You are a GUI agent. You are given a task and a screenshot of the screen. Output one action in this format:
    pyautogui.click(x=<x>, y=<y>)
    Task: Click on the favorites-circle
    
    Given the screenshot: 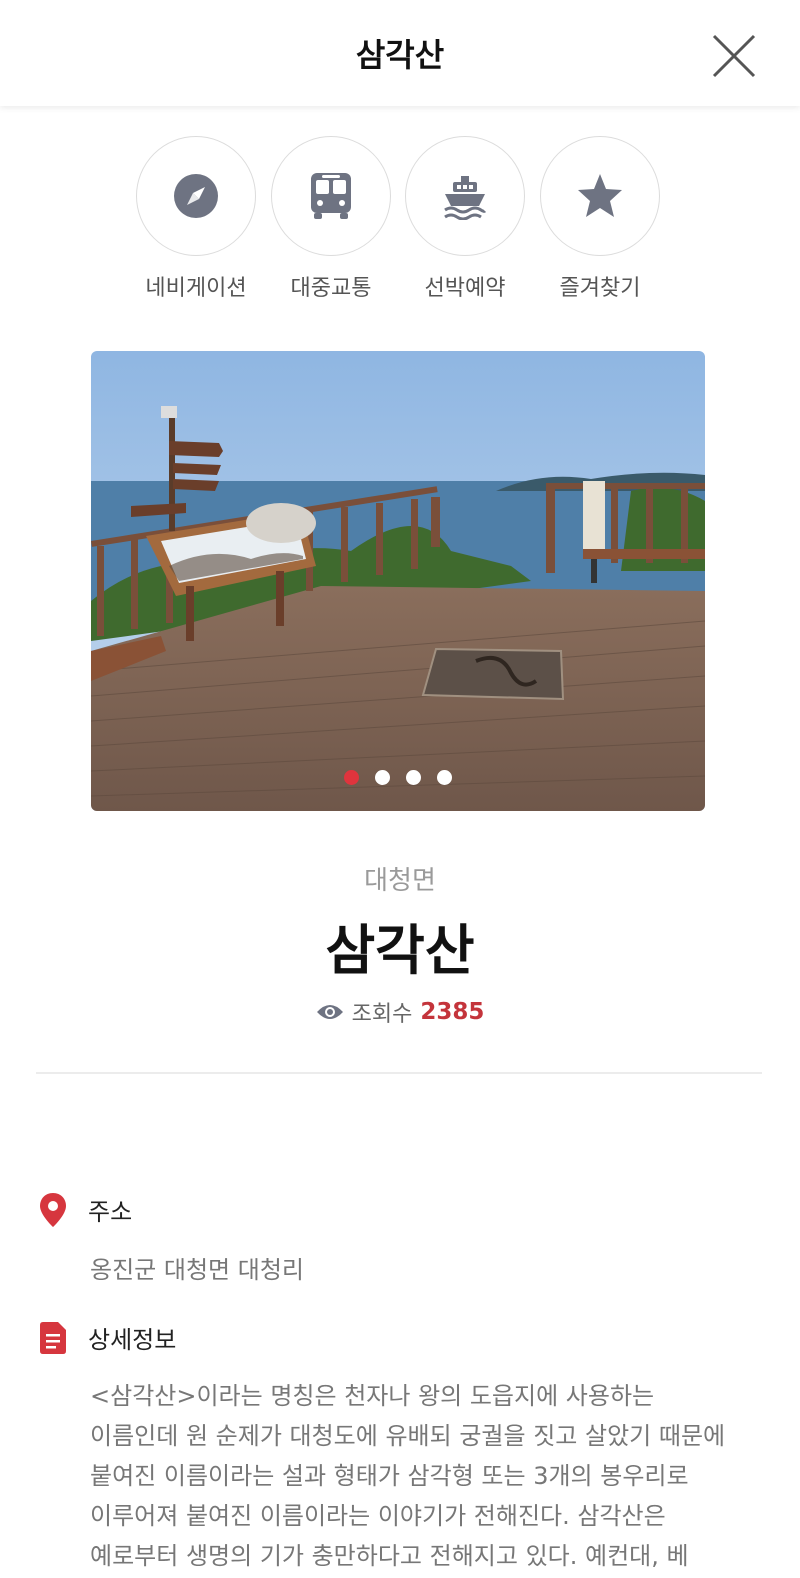 What is the action you would take?
    pyautogui.click(x=600, y=196)
    